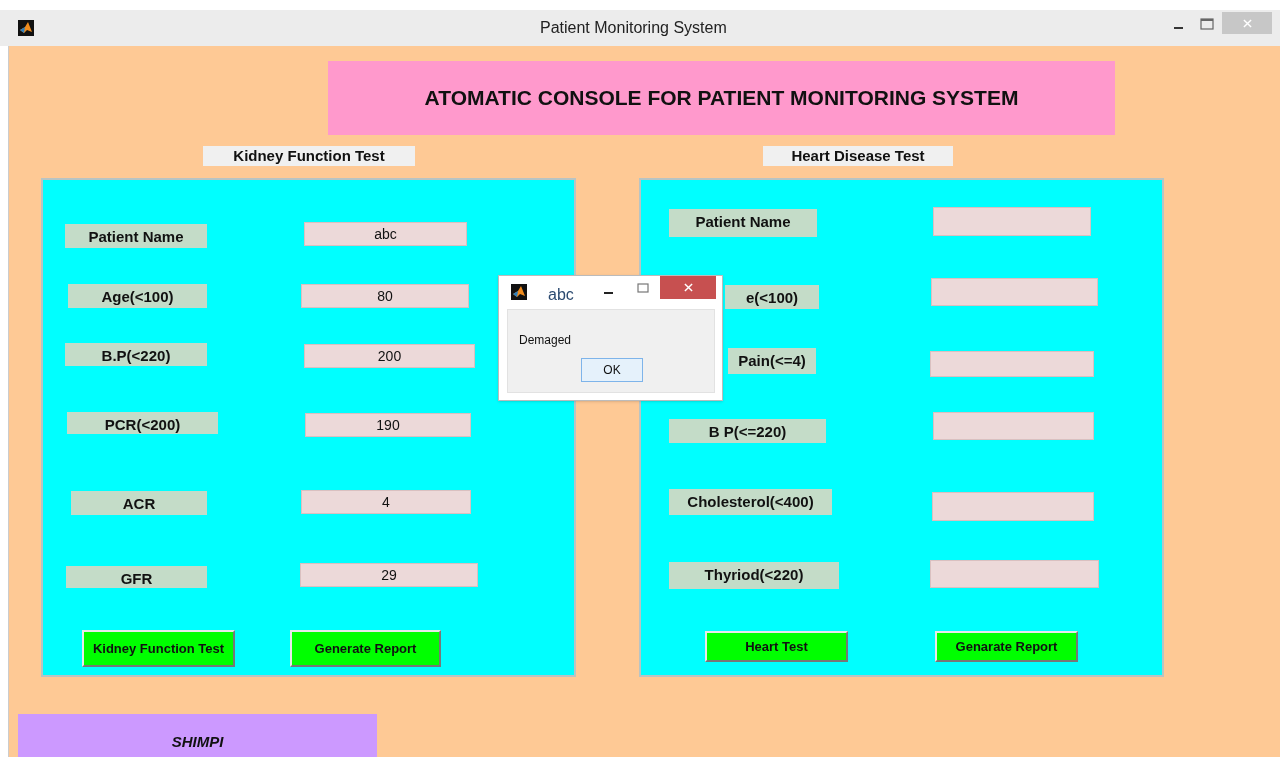 The width and height of the screenshot is (1280, 757). I want to click on field-label: e(<100), so click(772, 297).